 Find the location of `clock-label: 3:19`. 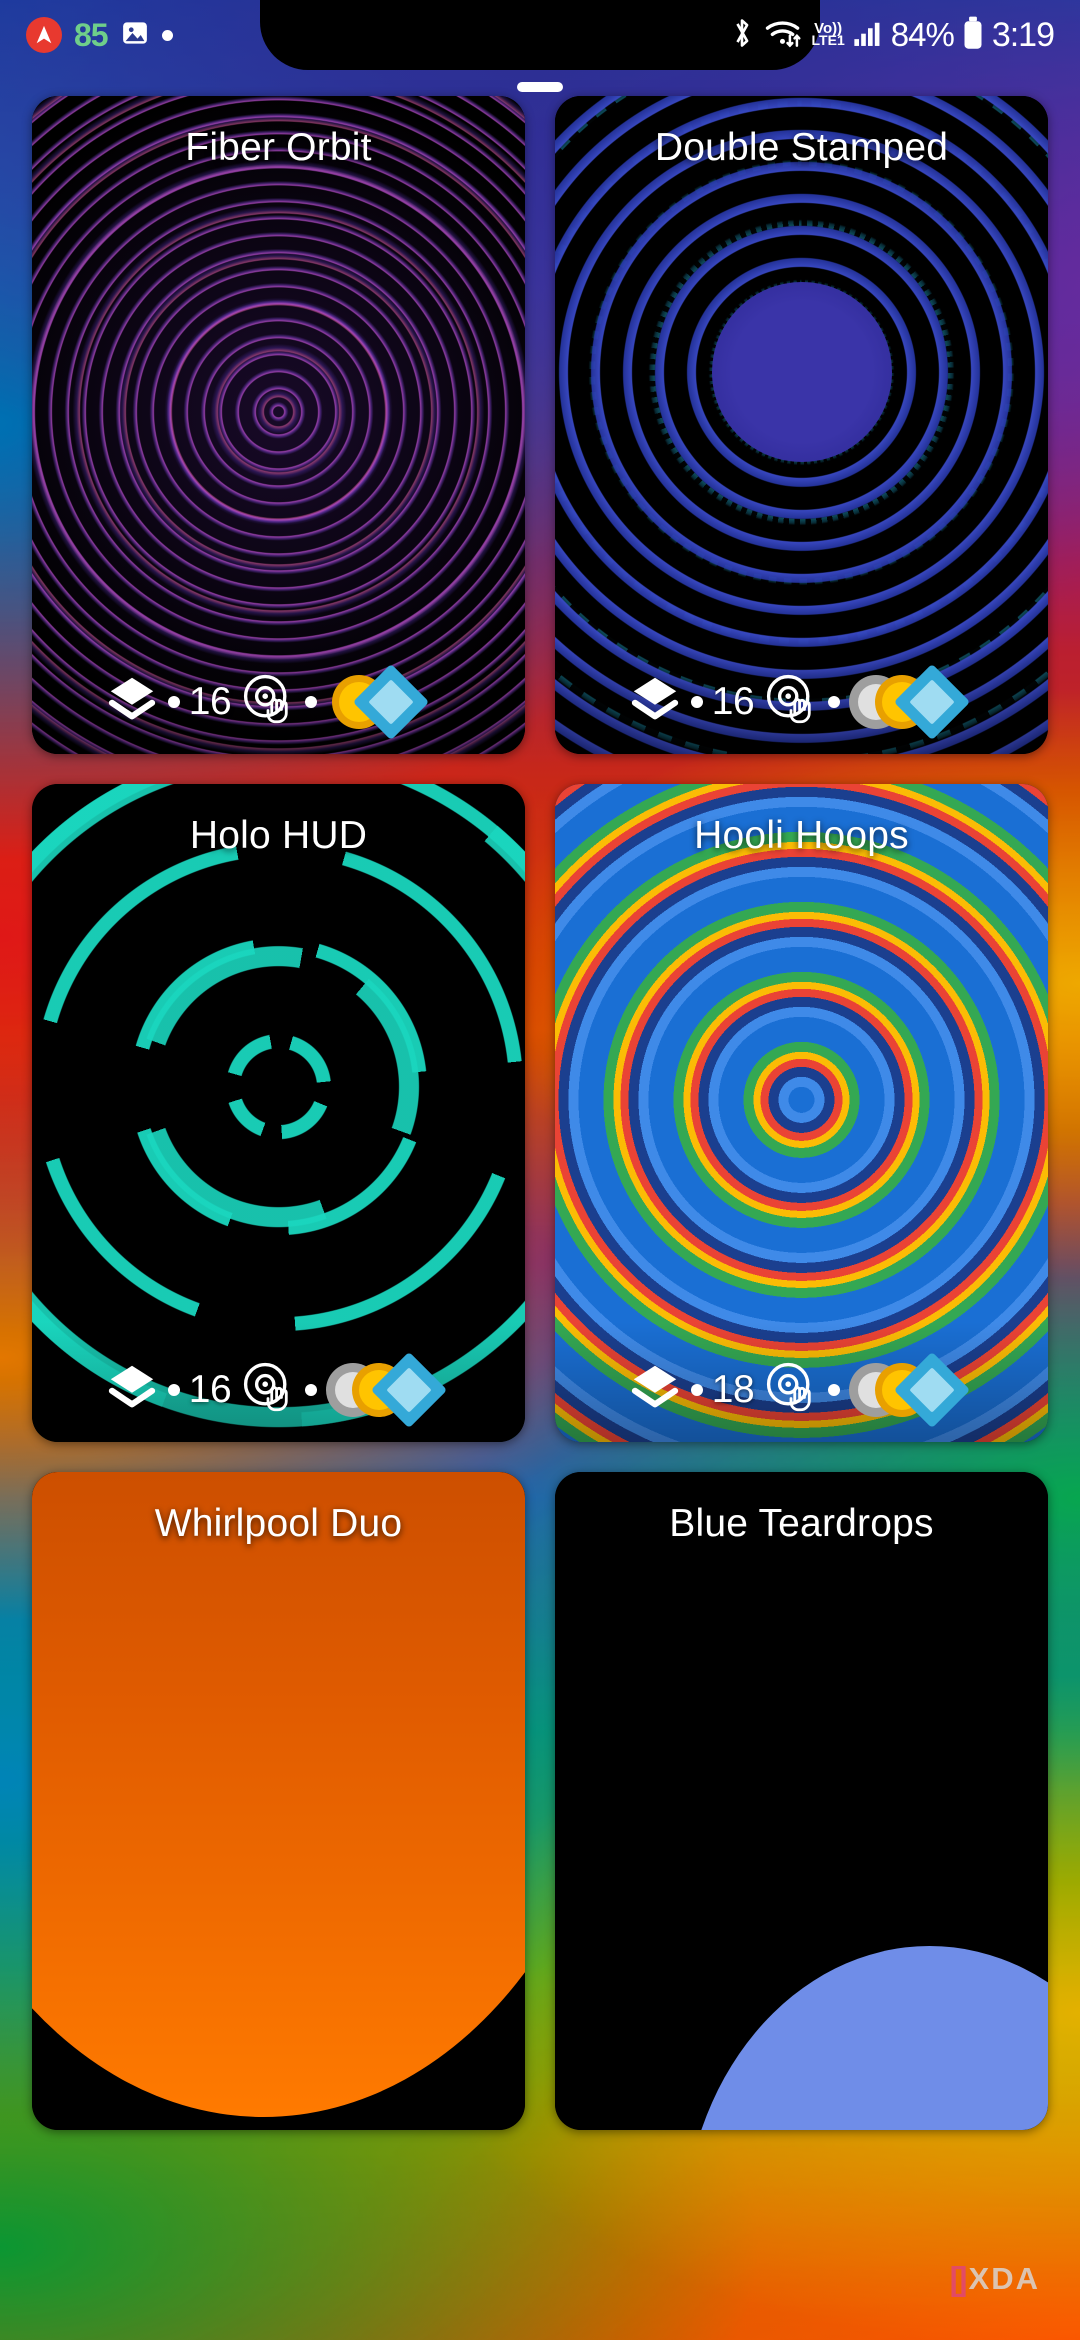

clock-label: 3:19 is located at coordinates (1023, 34).